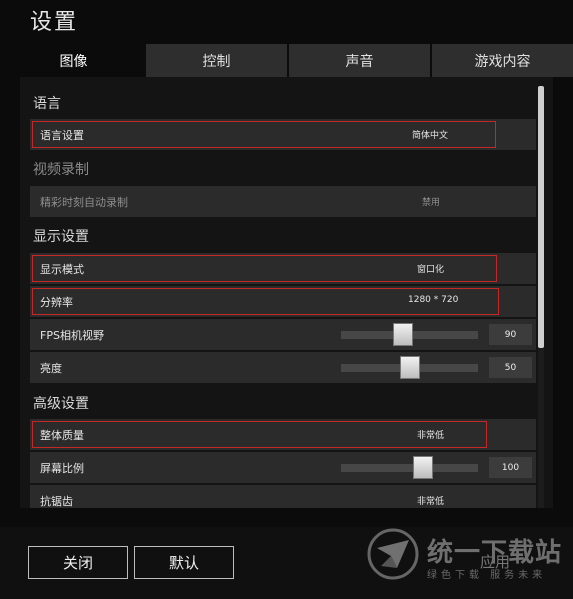 The image size is (573, 599). Describe the element at coordinates (510, 334) in the screenshot. I see `fov-value-box: 90` at that location.